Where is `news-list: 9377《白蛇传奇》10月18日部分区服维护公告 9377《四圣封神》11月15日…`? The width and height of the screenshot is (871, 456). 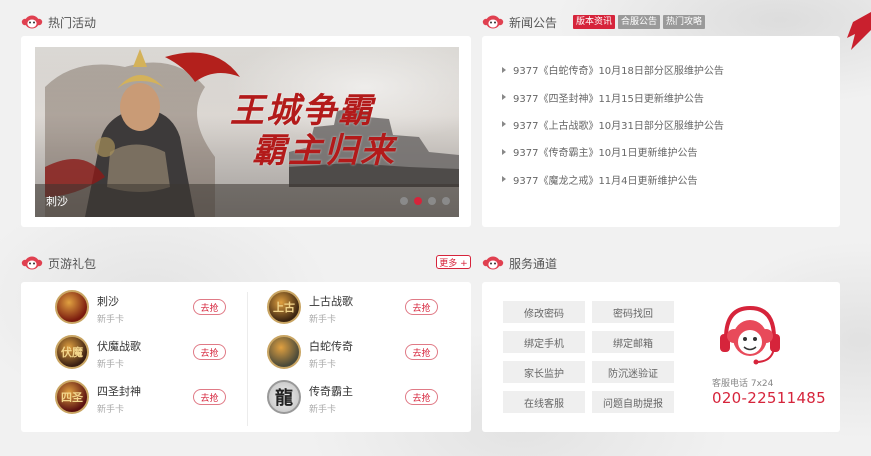 news-list: 9377《白蛇传奇》10月18日部分区服维护公告 9377《四圣封神》11月15日… is located at coordinates (613, 124).